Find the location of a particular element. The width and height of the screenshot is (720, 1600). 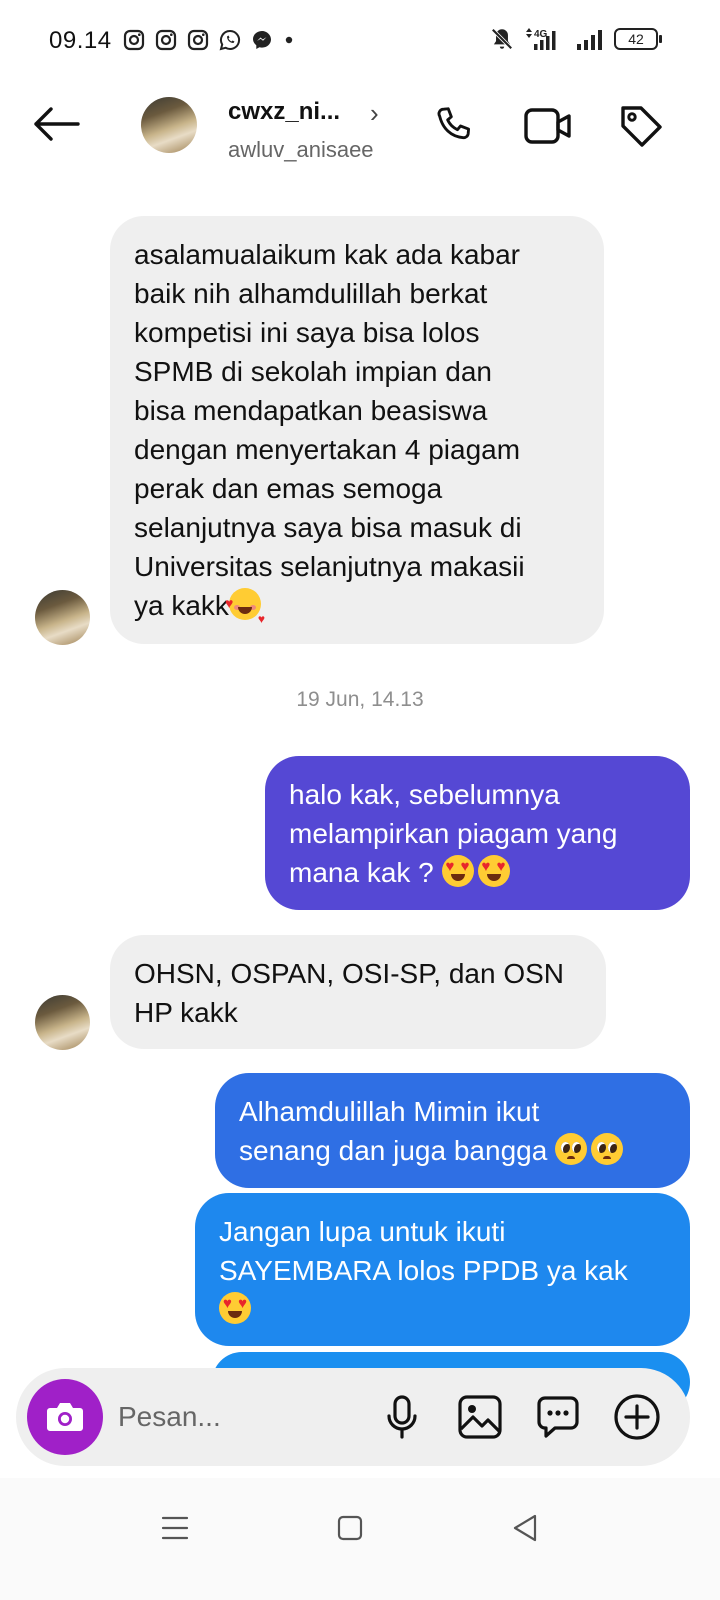

battery-icon: 42 is located at coordinates (638, 39).